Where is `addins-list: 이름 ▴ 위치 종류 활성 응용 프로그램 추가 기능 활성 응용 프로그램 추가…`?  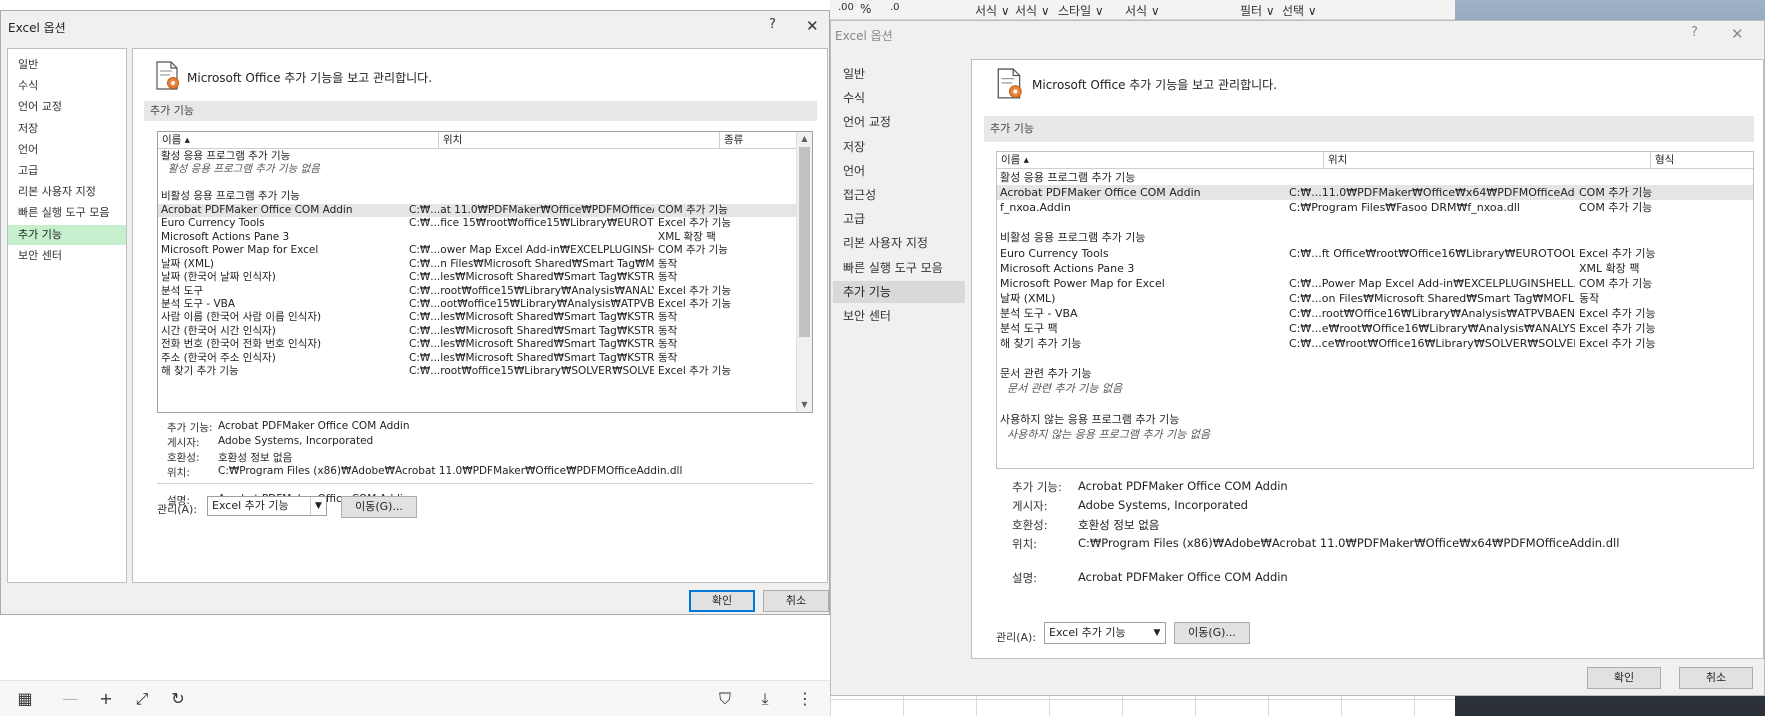 addins-list: 이름 ▴ 위치 종류 활성 응용 프로그램 추가 기능 활성 응용 프로그램 추가… is located at coordinates (485, 272).